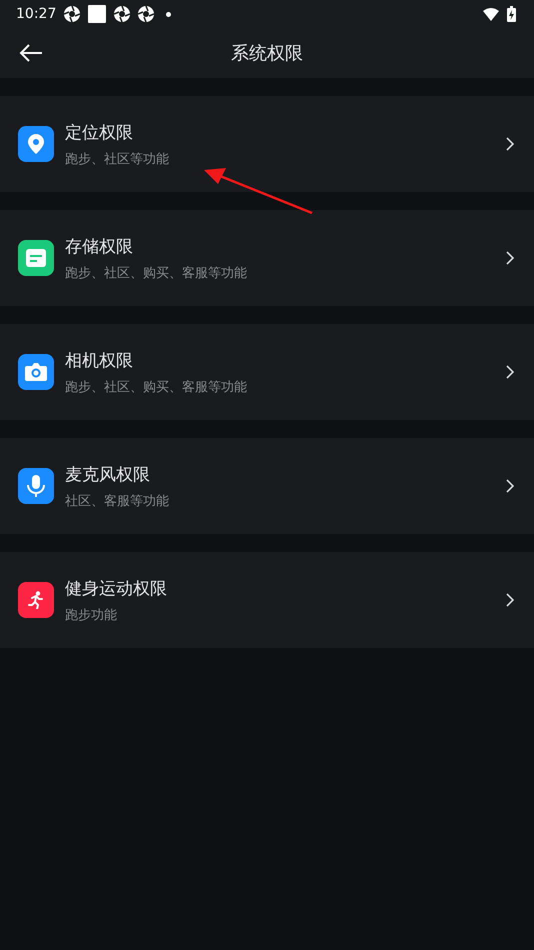 The height and width of the screenshot is (950, 534). Describe the element at coordinates (267, 258) in the screenshot. I see `permission-item: 存储权限 跑步、社区、购买、客服等功能` at that location.